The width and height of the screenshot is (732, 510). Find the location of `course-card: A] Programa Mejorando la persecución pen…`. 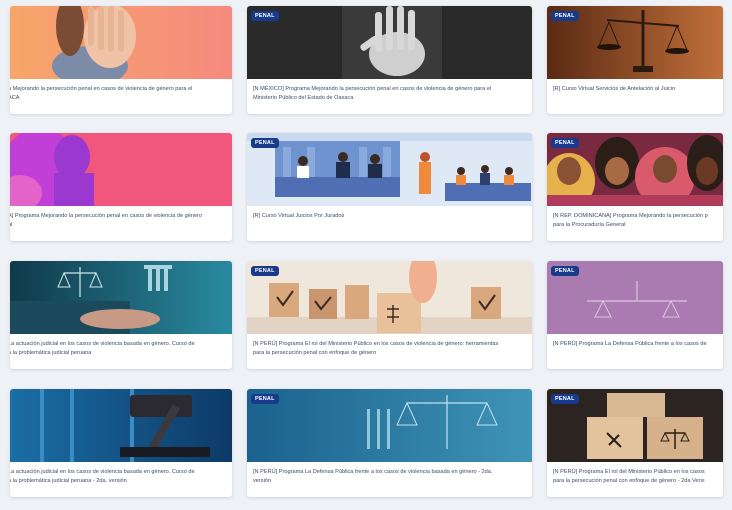

course-card: A] Programa Mejorando la persecución pen… is located at coordinates (121, 187).